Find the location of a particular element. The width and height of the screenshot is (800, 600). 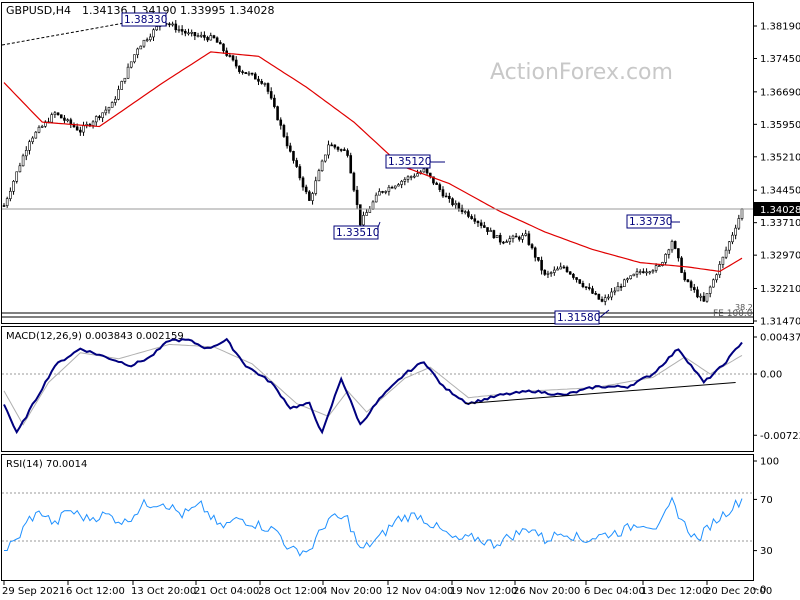

x-tick-label: 6 Dec 04:00 is located at coordinates (614, 591).